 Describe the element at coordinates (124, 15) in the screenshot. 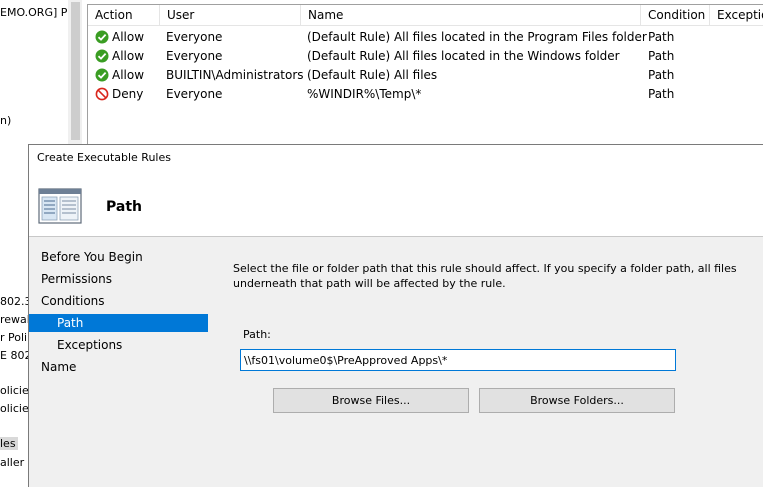

I see `column-header-action: Action` at that location.